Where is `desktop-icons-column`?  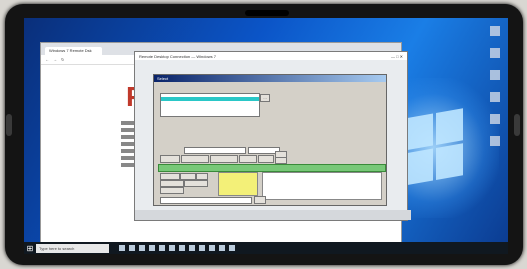 desktop-icons-column is located at coordinates (497, 92).